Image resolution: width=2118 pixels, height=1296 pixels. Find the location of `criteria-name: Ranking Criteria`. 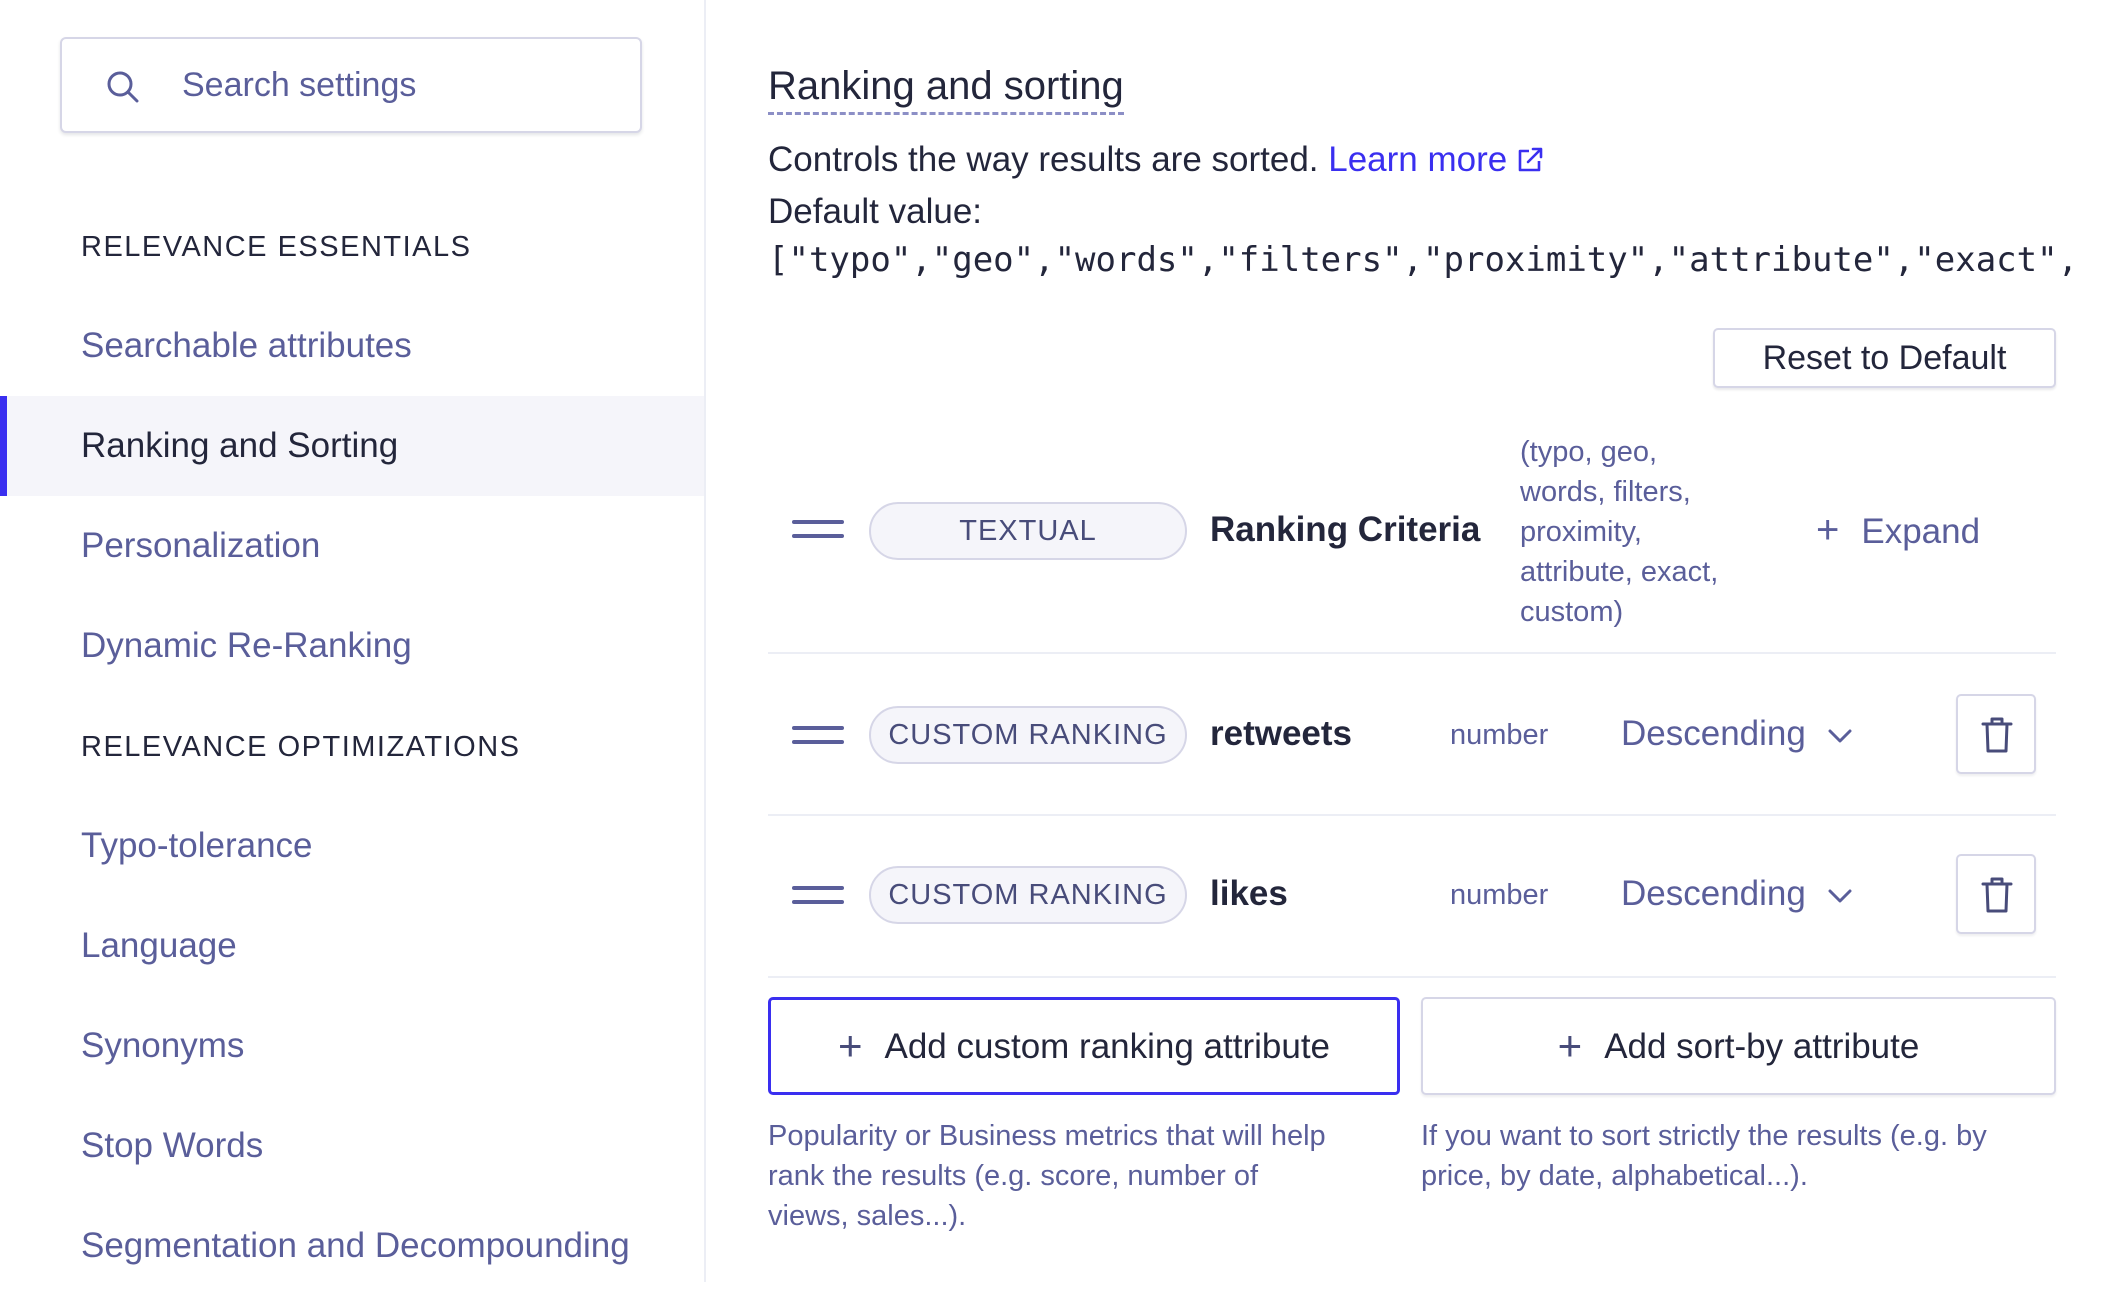

criteria-name: Ranking Criteria is located at coordinates (1345, 529).